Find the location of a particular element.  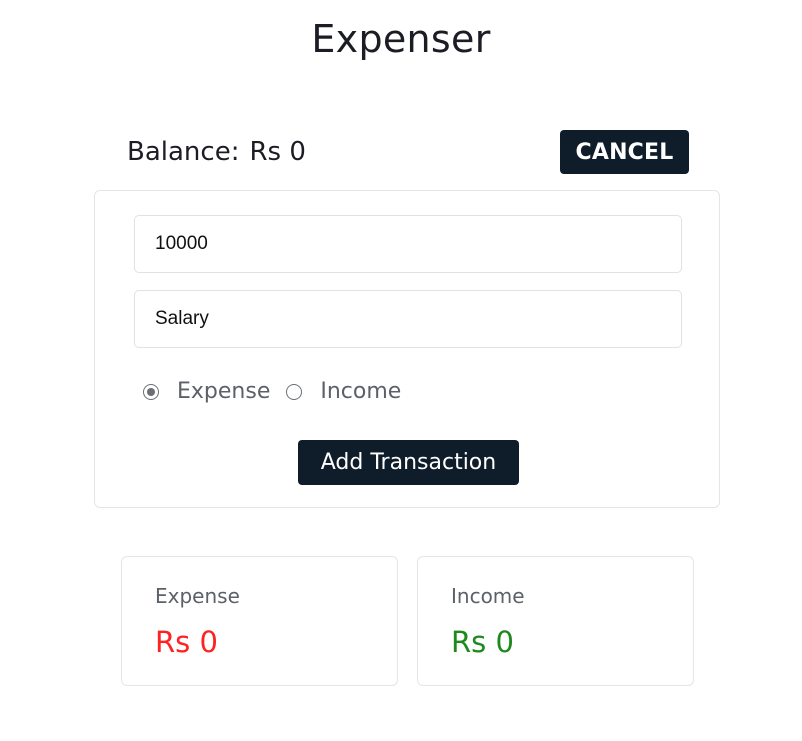

balance-display: Balance: Rs 0 is located at coordinates (216, 152).